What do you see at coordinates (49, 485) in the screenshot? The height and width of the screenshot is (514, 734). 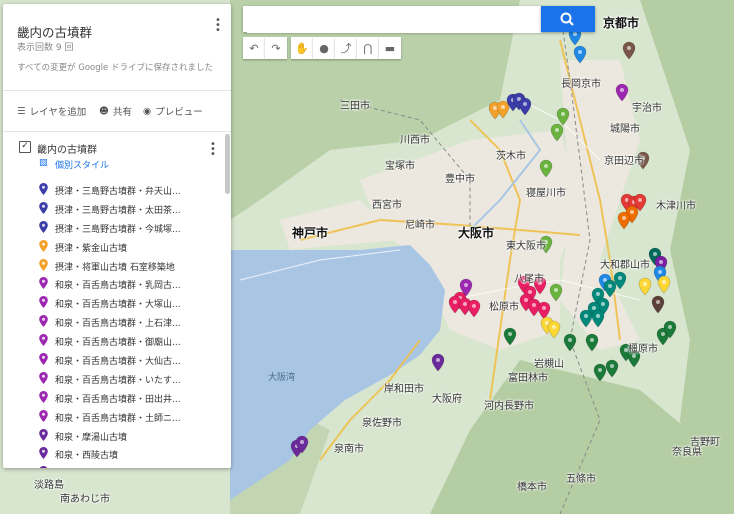 I see `map-label: 淡路島` at bounding box center [49, 485].